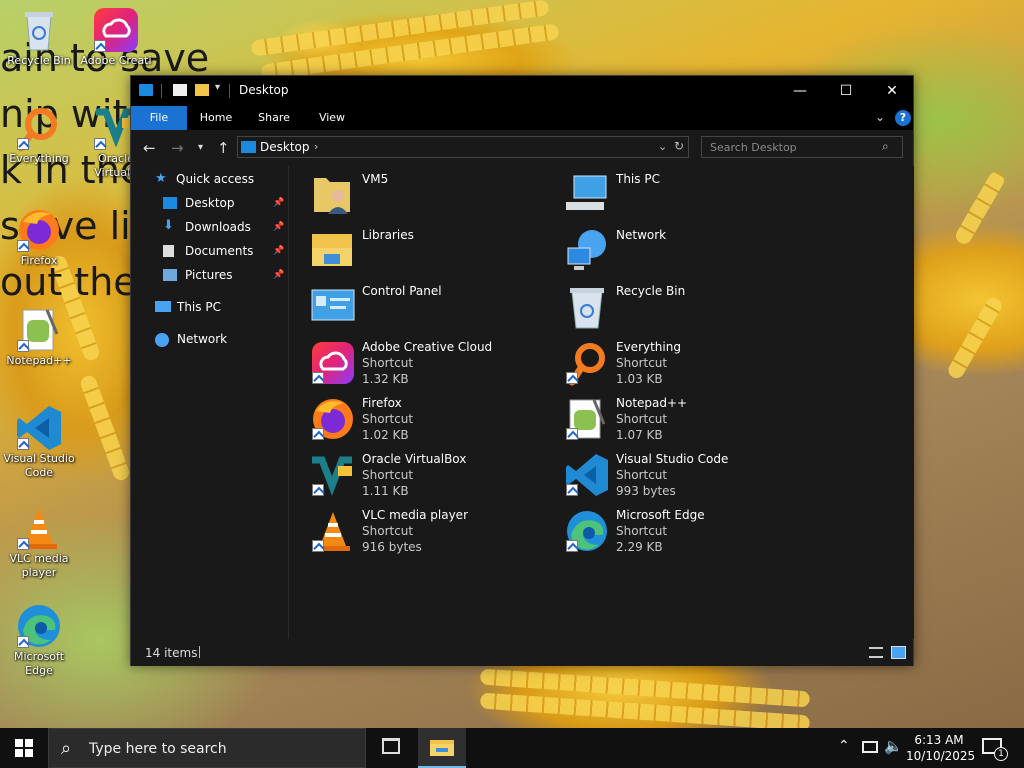 The image size is (1024, 768). I want to click on edge-icon, so click(587, 531).